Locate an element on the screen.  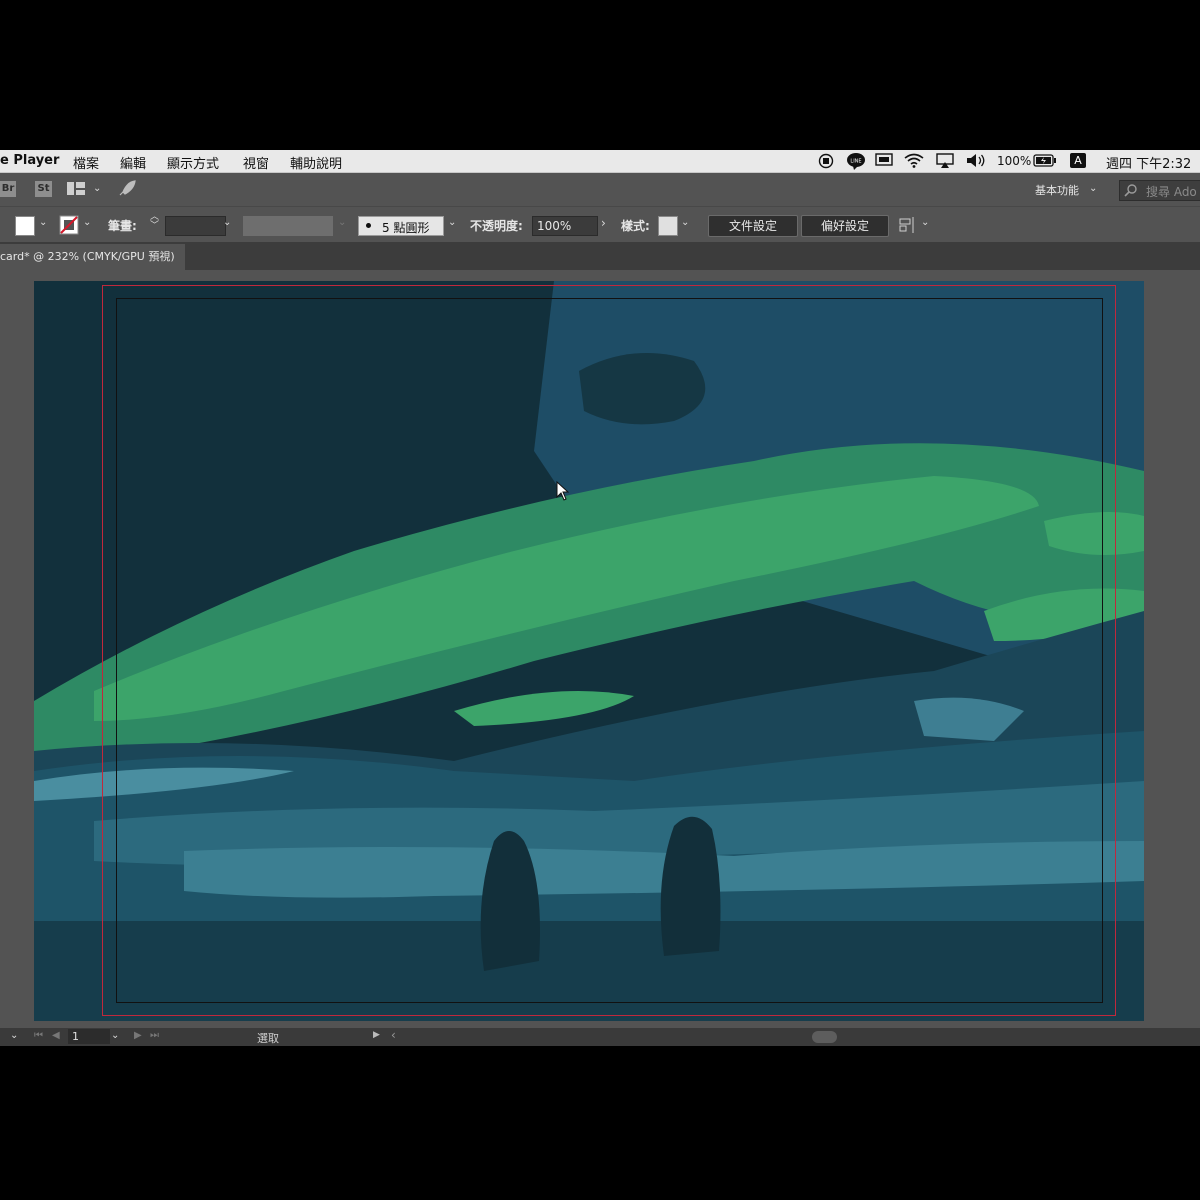
stock-button: St is located at coordinates (43, 189).